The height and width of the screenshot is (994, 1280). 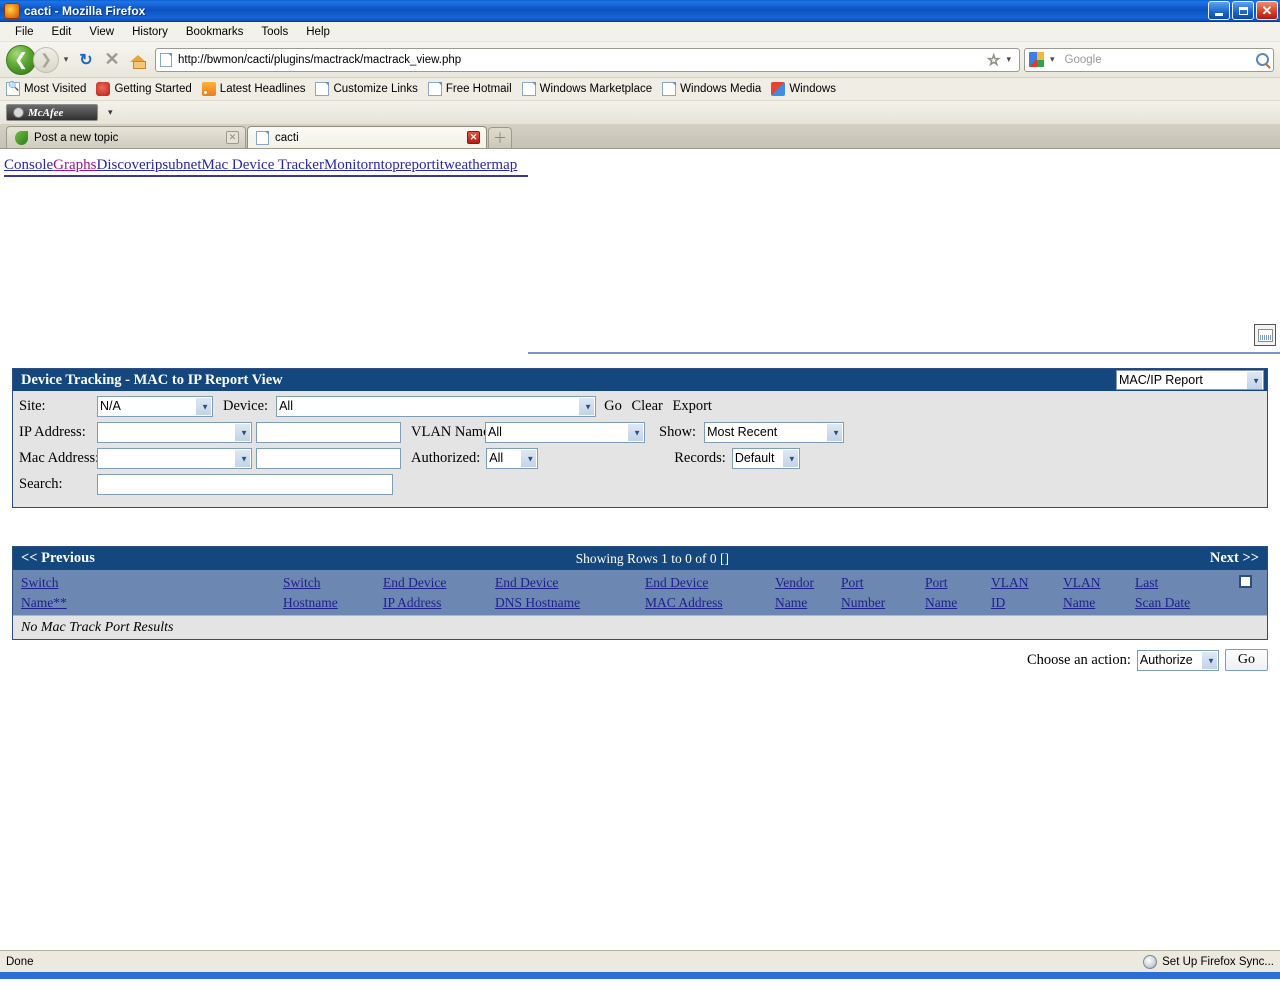 I want to click on menu-view: View, so click(x=101, y=32).